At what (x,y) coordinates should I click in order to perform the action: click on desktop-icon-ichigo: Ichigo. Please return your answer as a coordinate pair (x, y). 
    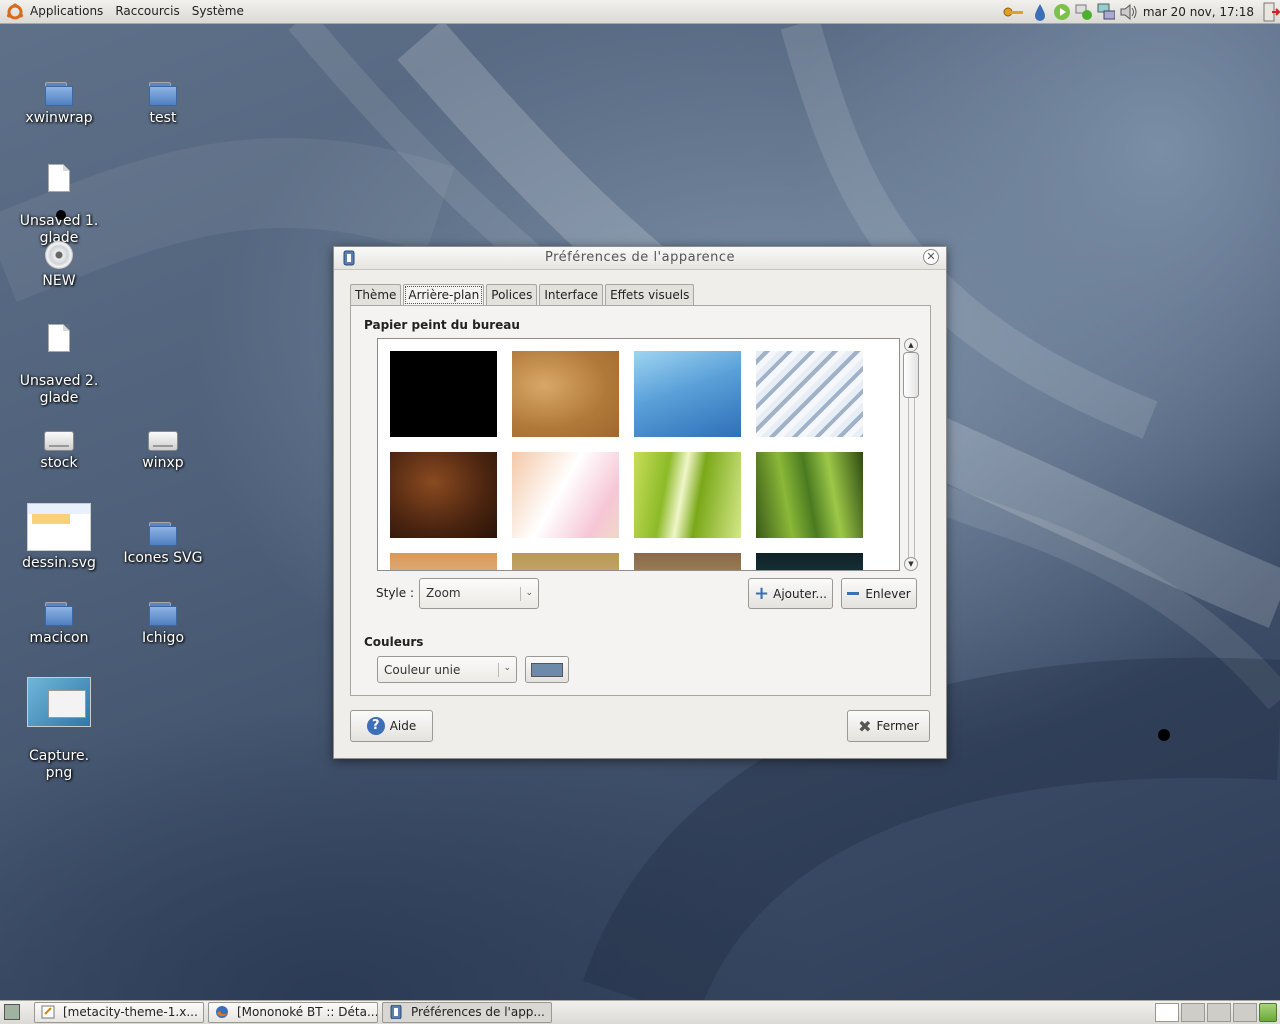
    Looking at the image, I should click on (163, 624).